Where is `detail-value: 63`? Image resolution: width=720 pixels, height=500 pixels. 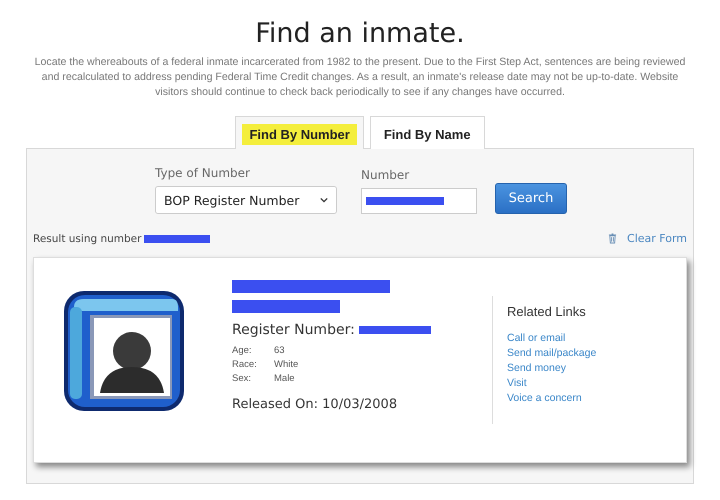
detail-value: 63 is located at coordinates (280, 350).